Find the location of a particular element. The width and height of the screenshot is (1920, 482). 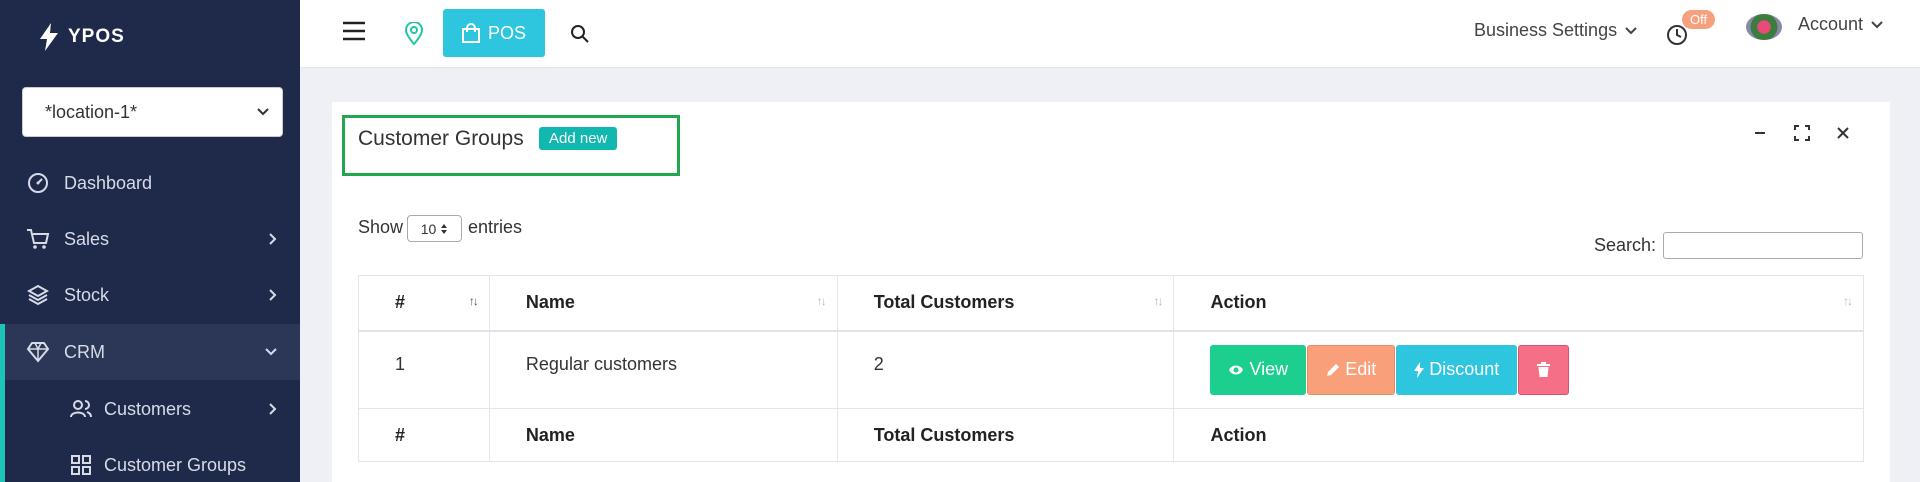

footer-index: # is located at coordinates (424, 435).